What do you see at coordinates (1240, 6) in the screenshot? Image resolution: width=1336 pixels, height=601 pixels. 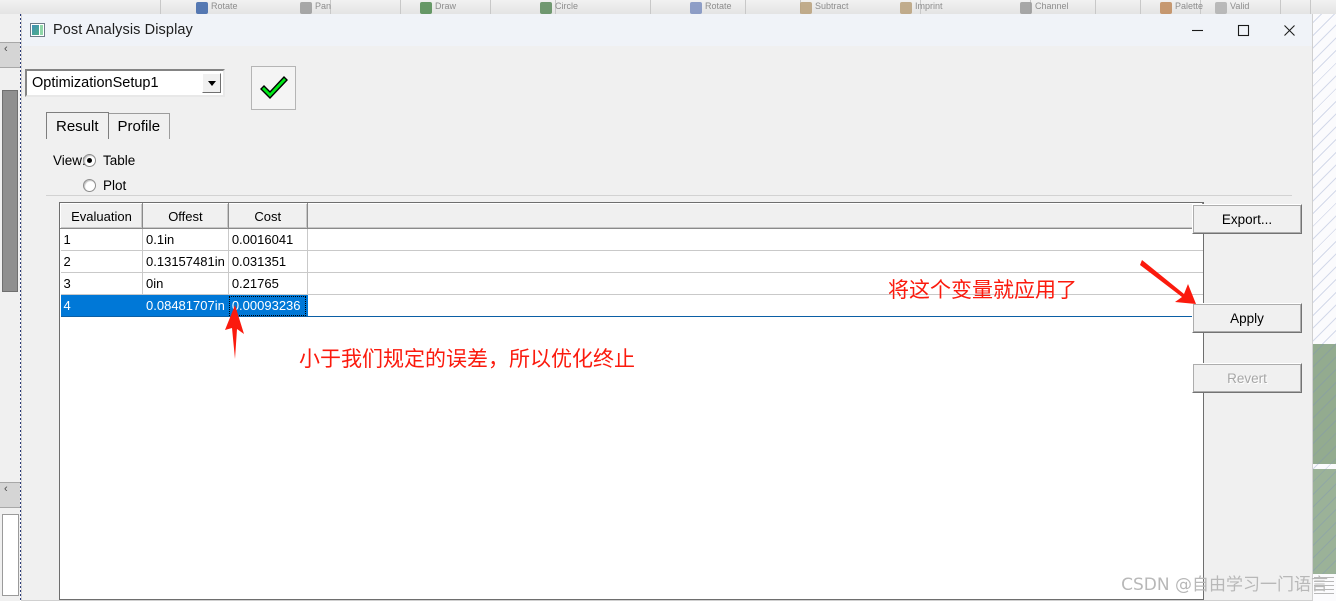 I see `toolbar-item-label: Valid` at bounding box center [1240, 6].